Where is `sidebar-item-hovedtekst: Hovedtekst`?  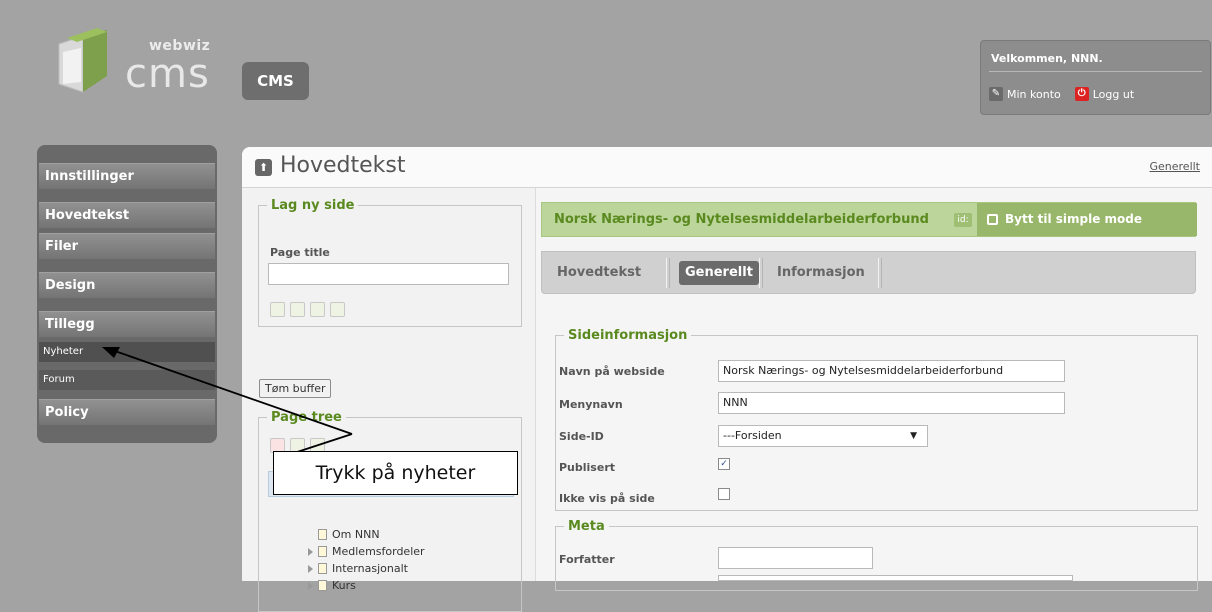 sidebar-item-hovedtekst: Hovedtekst is located at coordinates (127, 215).